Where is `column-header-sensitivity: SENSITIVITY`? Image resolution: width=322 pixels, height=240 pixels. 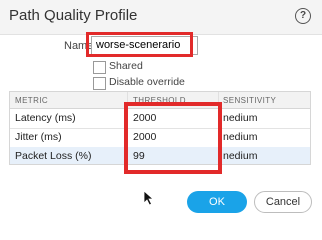
column-header-sensitivity: SENSITIVITY is located at coordinates (249, 100).